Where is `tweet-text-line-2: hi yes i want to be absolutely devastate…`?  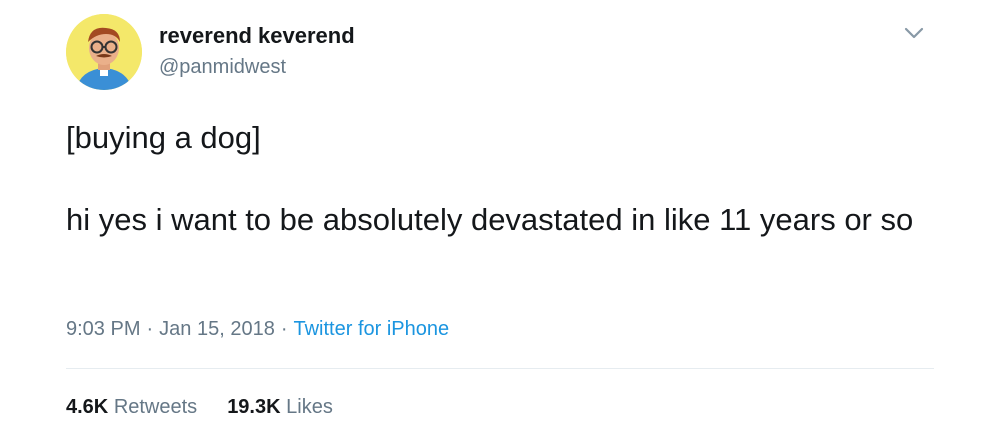
tweet-text-line-2: hi yes i want to be absolutely devastate… is located at coordinates (490, 219).